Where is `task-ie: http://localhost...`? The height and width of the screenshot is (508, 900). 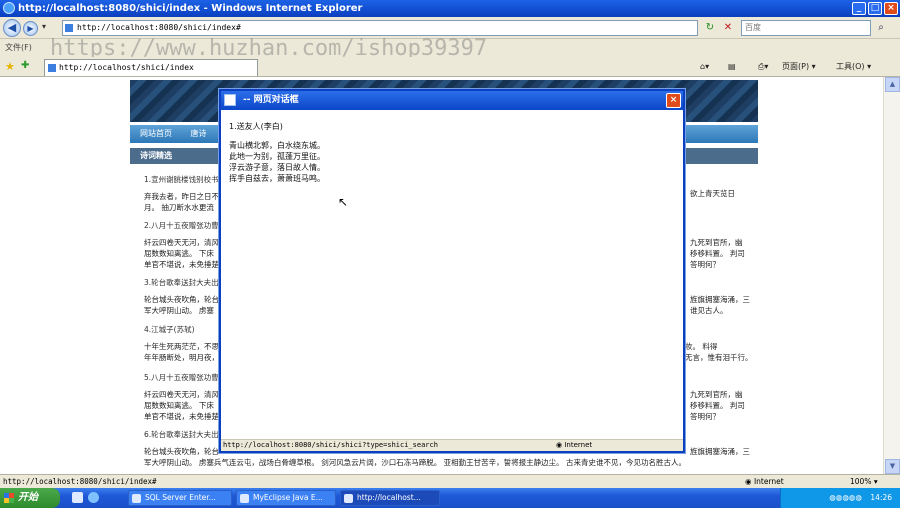 task-ie: http://localhost... is located at coordinates (390, 498).